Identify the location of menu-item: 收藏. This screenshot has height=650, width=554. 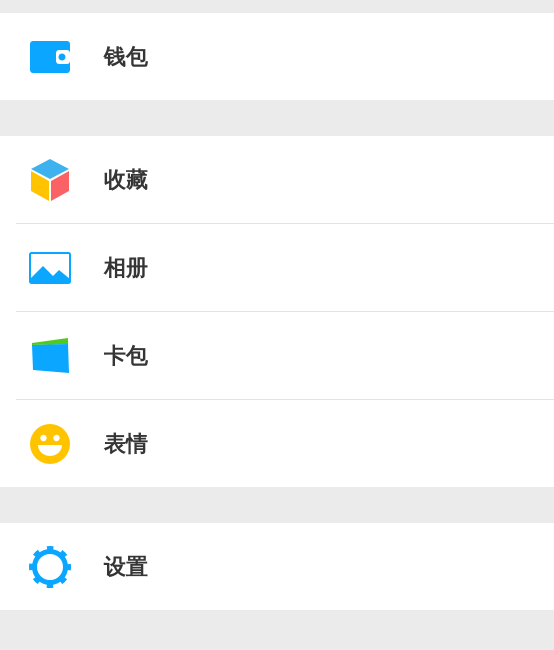
(277, 179).